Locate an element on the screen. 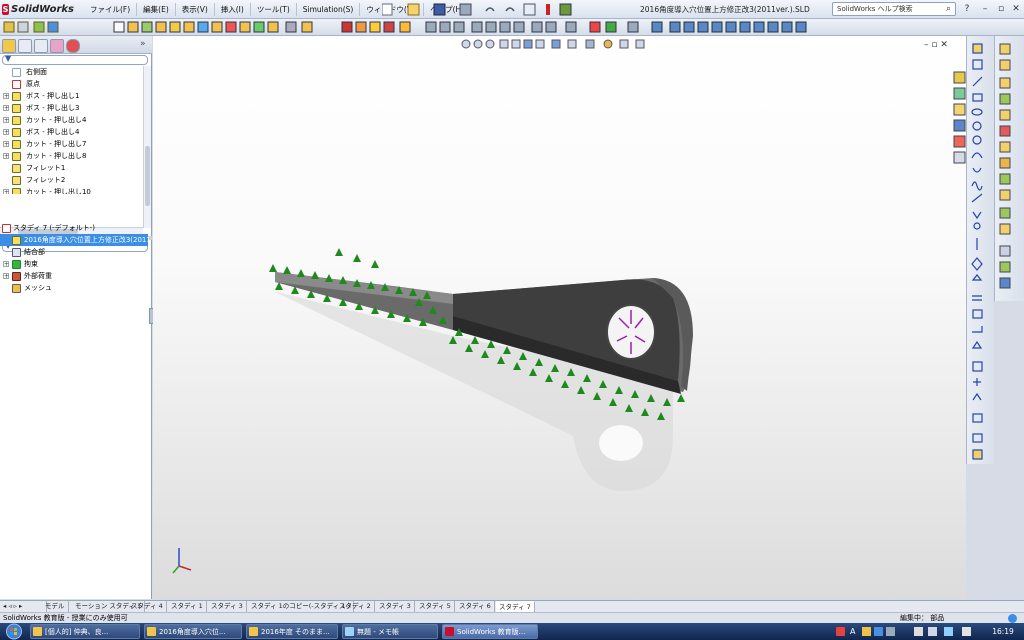 Image resolution: width=1024 pixels, height=640 pixels. study-item-fixtures: + 拘束 is located at coordinates (74, 264).